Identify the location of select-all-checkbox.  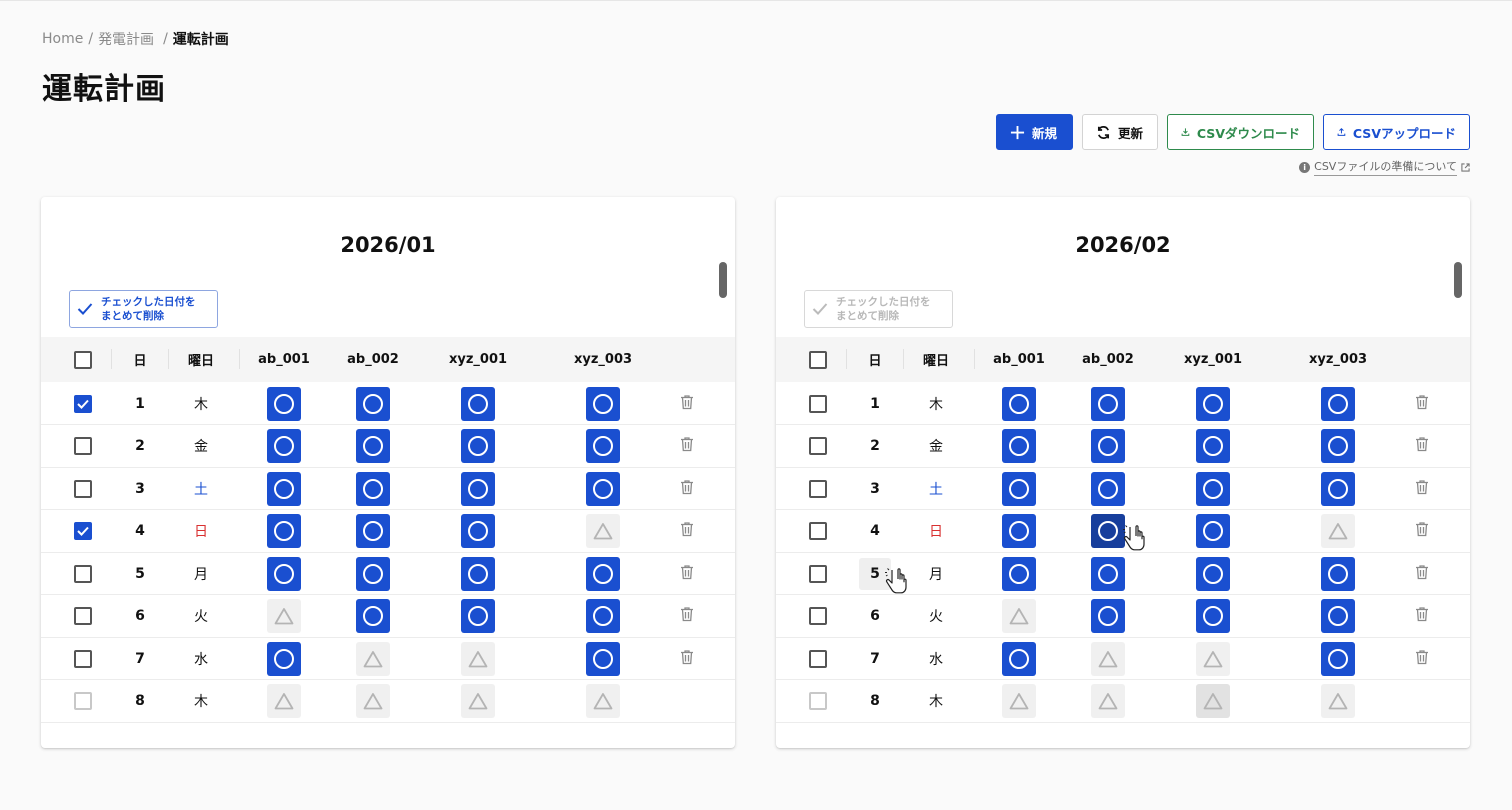
(83, 359).